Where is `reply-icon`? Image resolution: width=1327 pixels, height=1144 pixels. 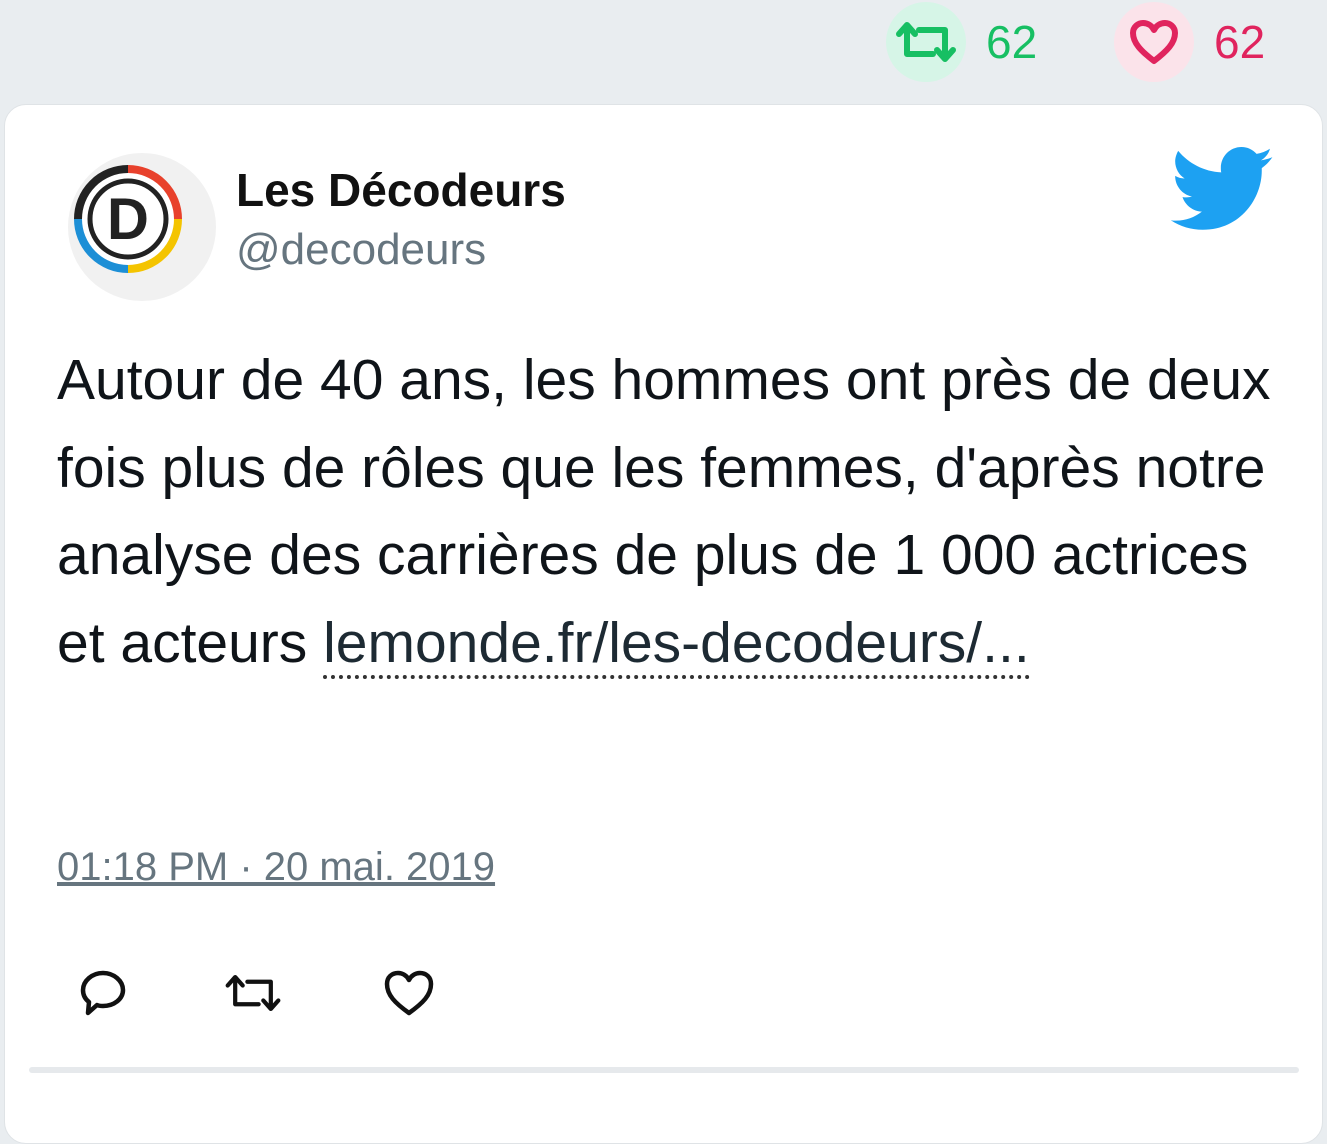
reply-icon is located at coordinates (103, 993).